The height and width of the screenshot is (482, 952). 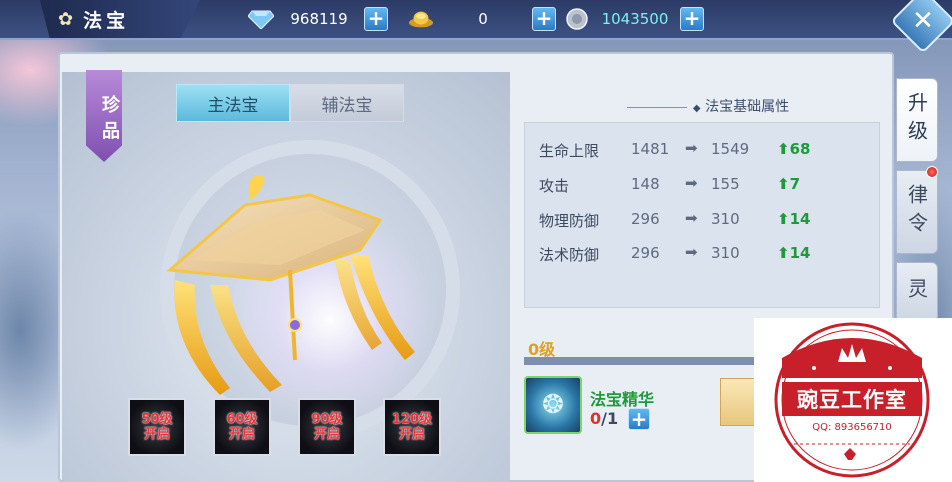 What do you see at coordinates (569, 151) in the screenshot?
I see `stat-name: 生命上限` at bounding box center [569, 151].